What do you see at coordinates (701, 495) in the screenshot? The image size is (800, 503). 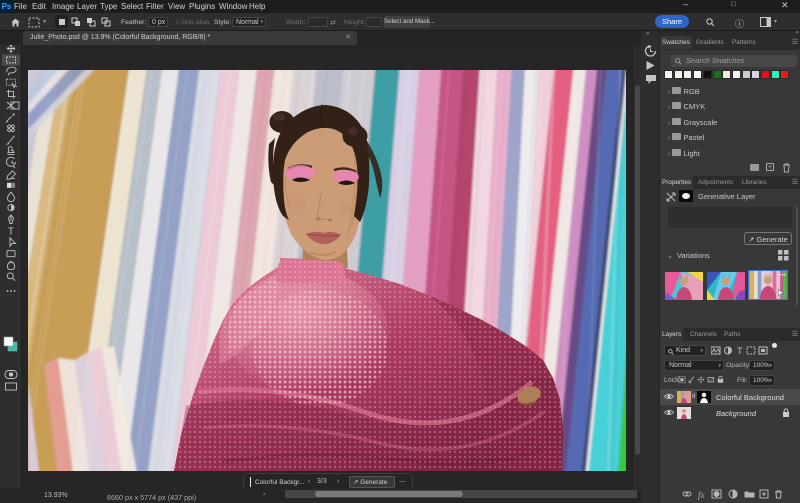 I see `svg-text: fx` at bounding box center [701, 495].